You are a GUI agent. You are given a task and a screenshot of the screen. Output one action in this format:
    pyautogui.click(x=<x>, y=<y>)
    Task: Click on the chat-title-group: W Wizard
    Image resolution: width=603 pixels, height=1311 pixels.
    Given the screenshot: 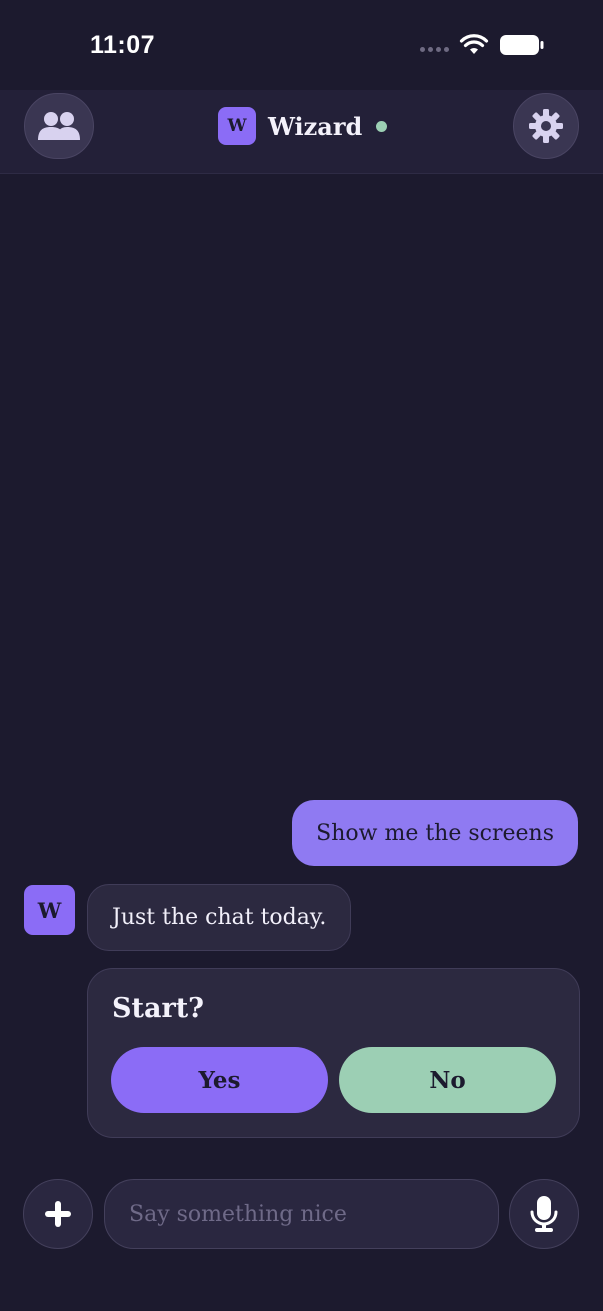 What is the action you would take?
    pyautogui.click(x=303, y=126)
    